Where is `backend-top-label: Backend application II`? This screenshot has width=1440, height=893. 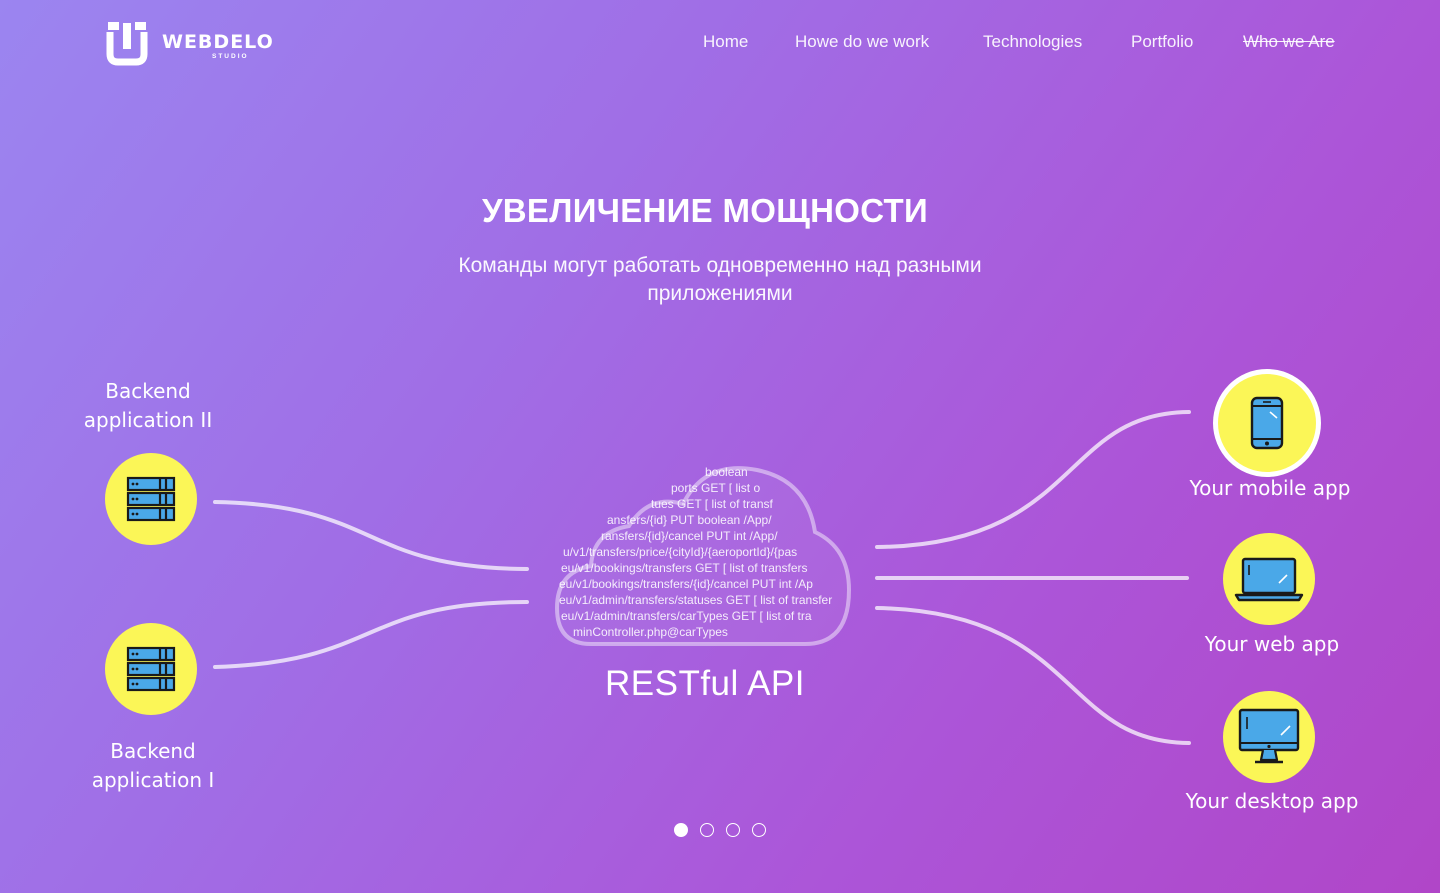 backend-top-label: Backend application II is located at coordinates (148, 405).